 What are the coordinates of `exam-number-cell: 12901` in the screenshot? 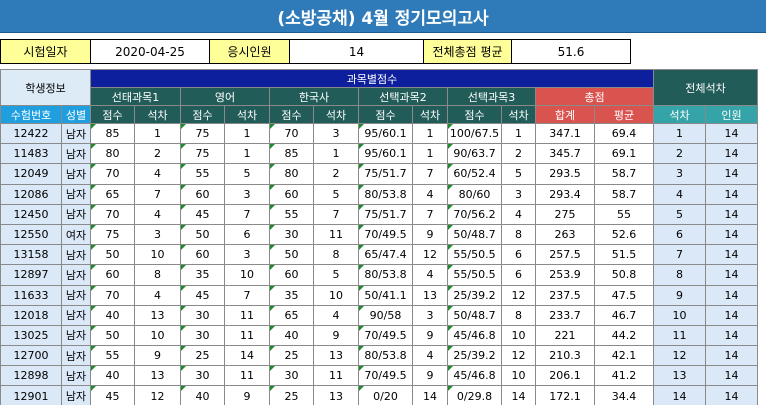 It's located at (31, 395).